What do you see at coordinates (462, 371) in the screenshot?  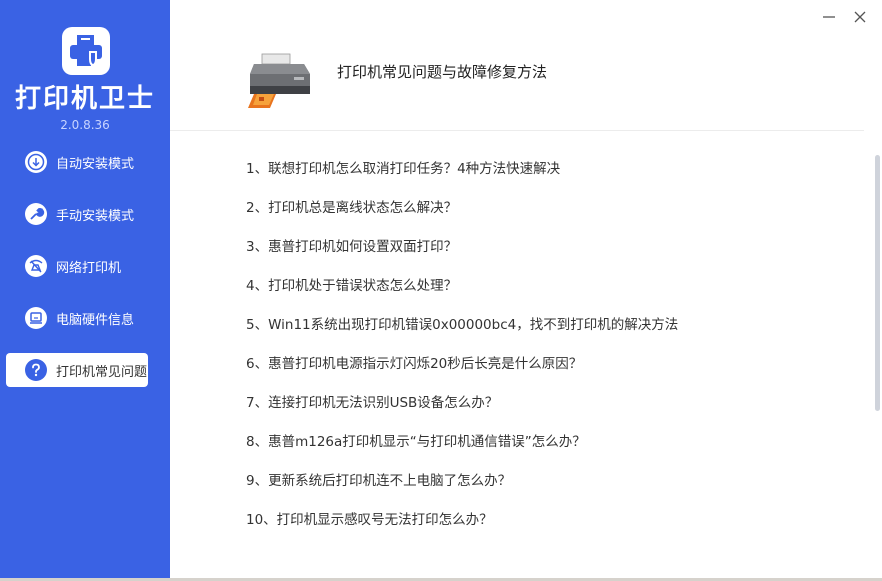 I see `faq-item: 6、惠普打印机电源指示灯闪烁20秒后长亮是什么原因？` at bounding box center [462, 371].